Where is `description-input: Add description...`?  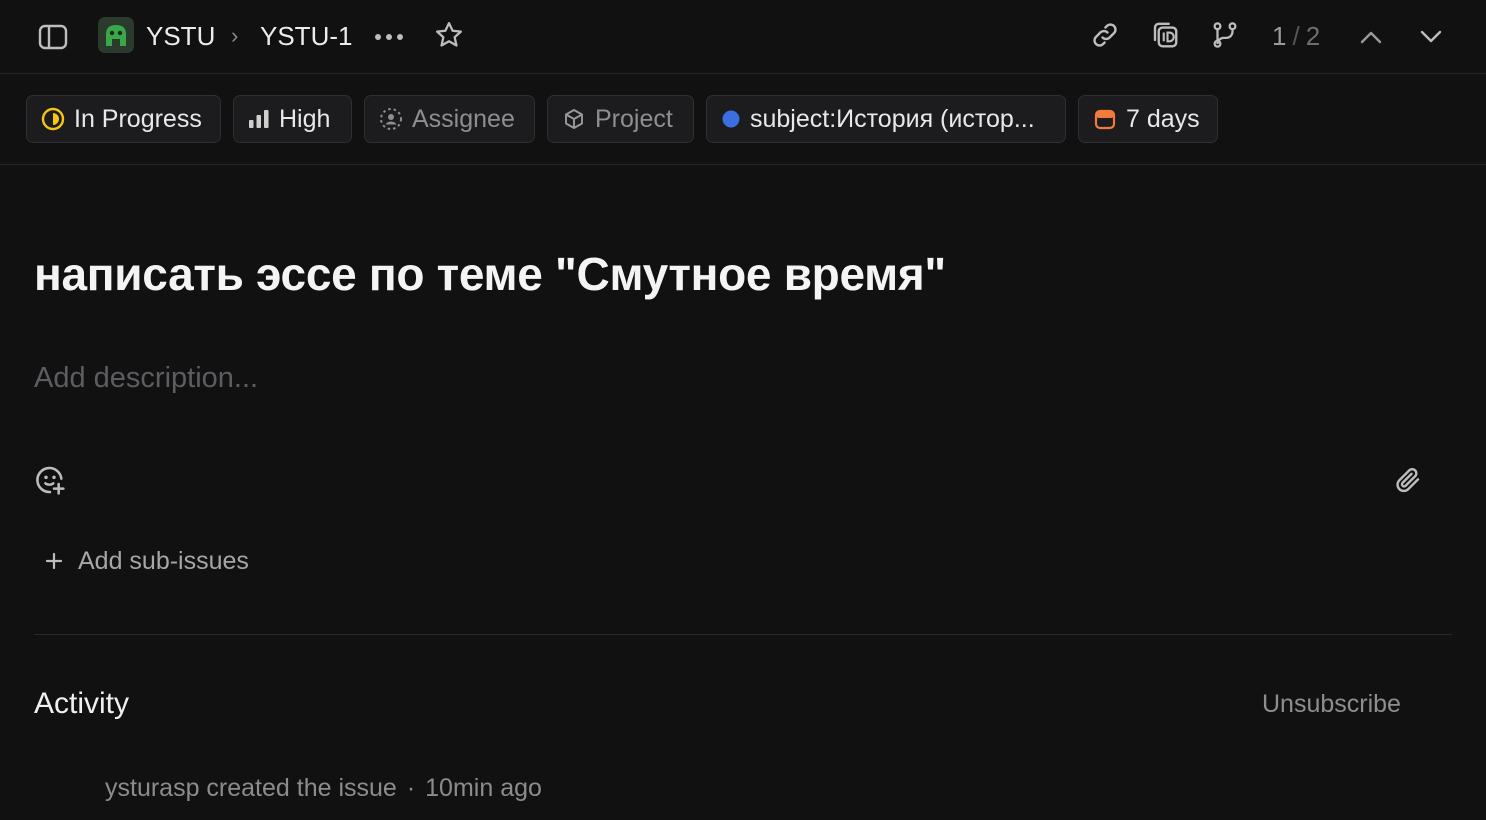 description-input: Add description... is located at coordinates (146, 378).